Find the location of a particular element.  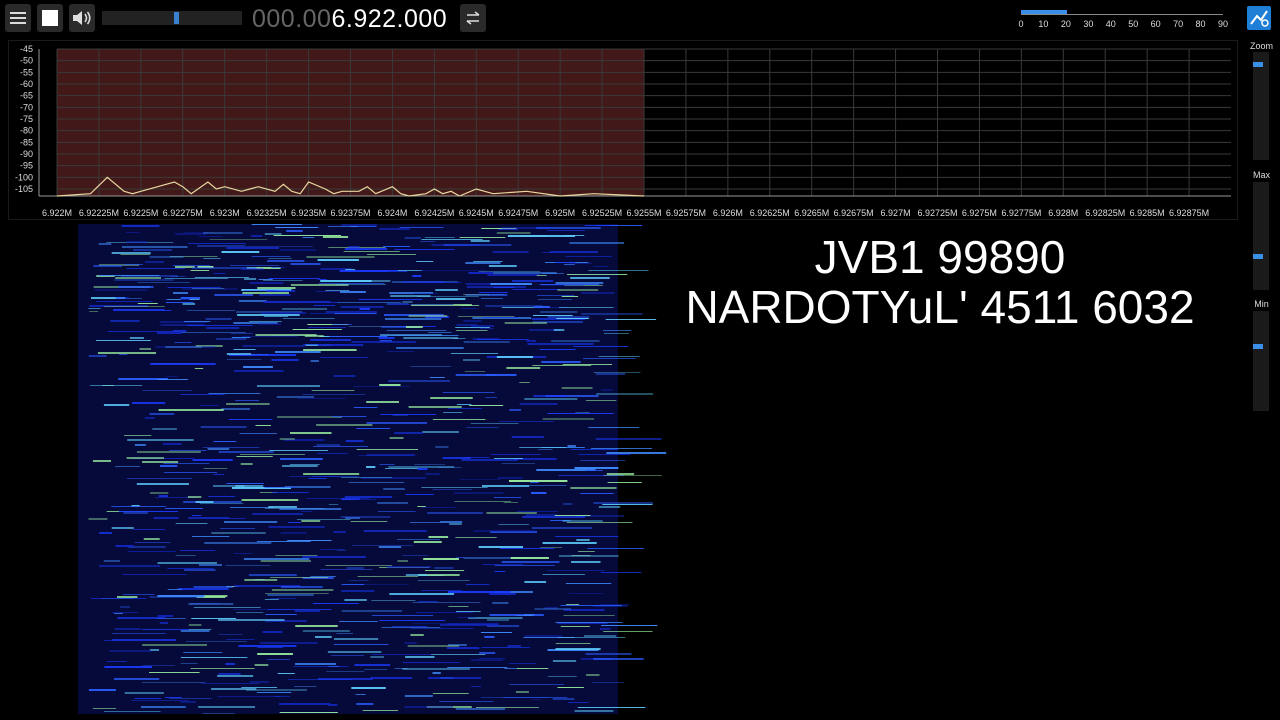

x-tick-label: 6.9285M is located at coordinates (1147, 213).